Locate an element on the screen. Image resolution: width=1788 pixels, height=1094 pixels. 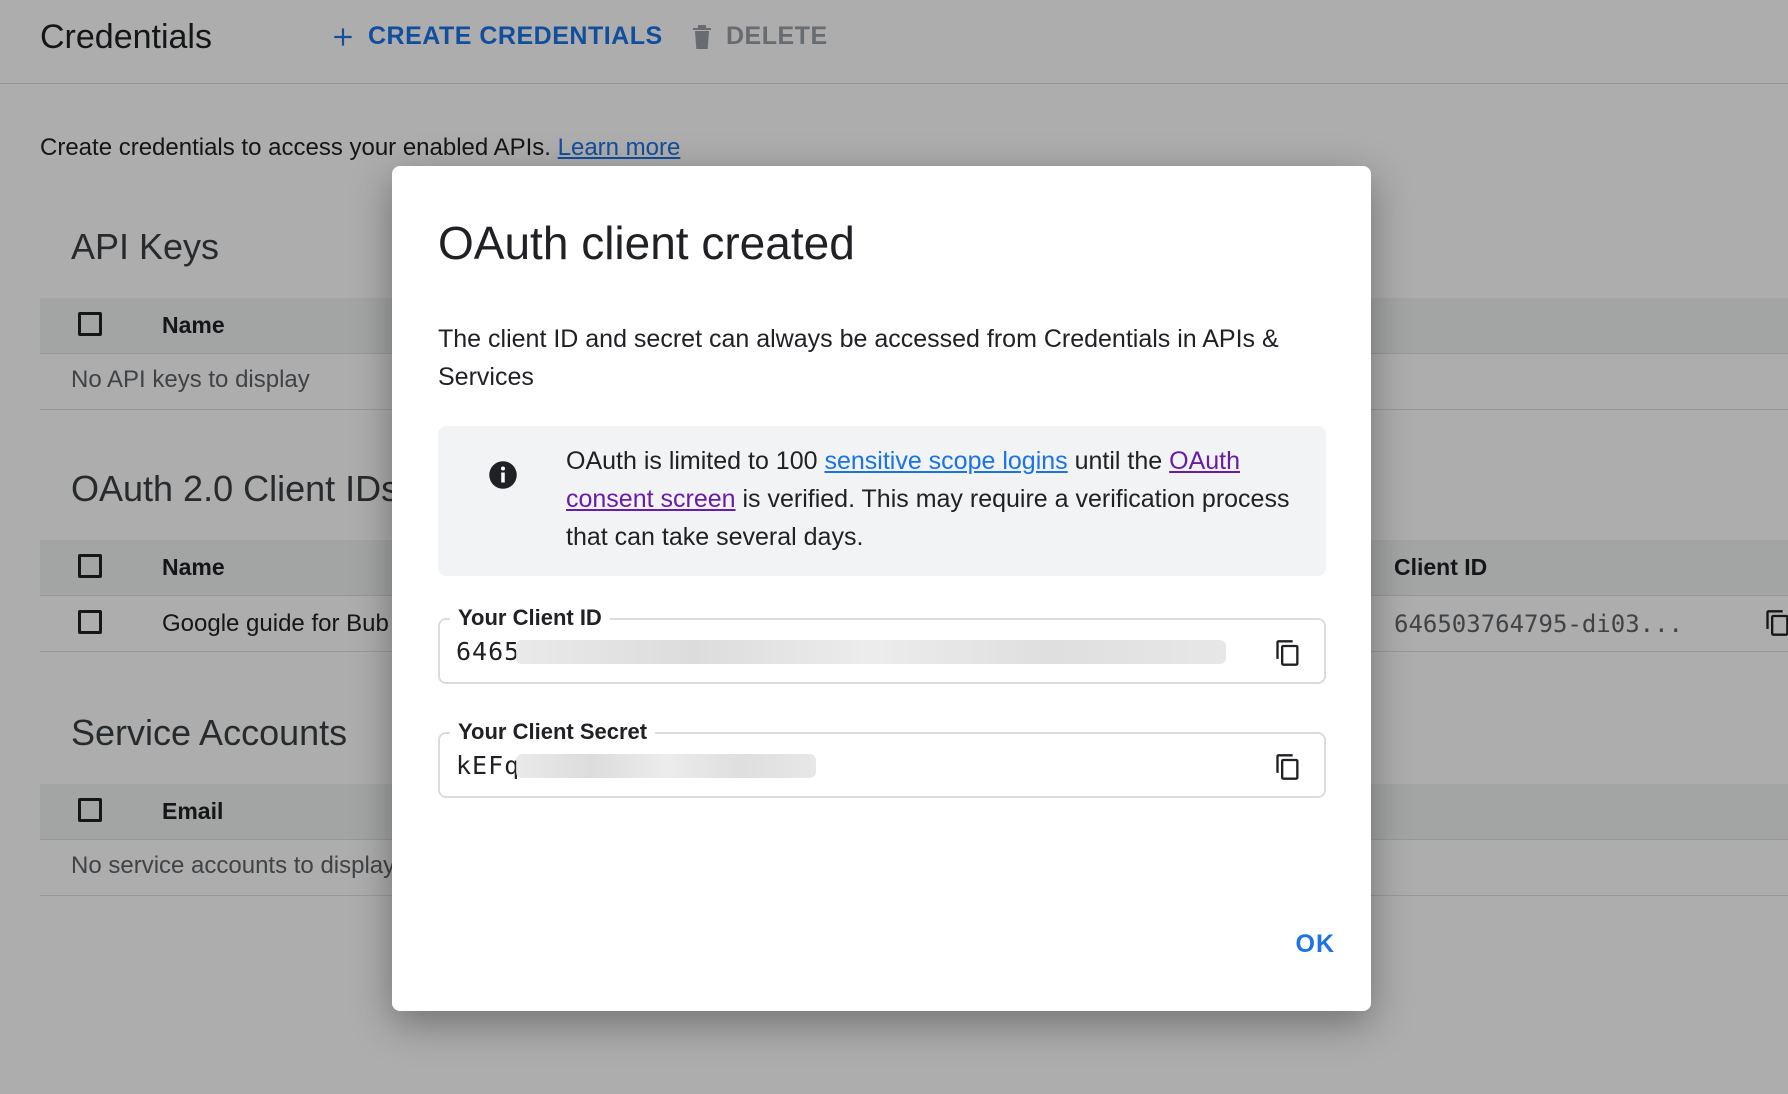
client-id-field: Your Client ID 6465 is located at coordinates (882, 645).